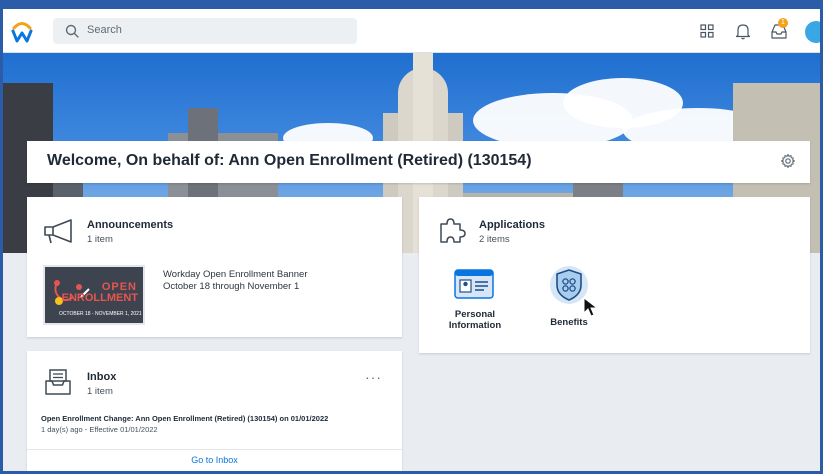  I want to click on workday-logo-icon, so click(22, 31).